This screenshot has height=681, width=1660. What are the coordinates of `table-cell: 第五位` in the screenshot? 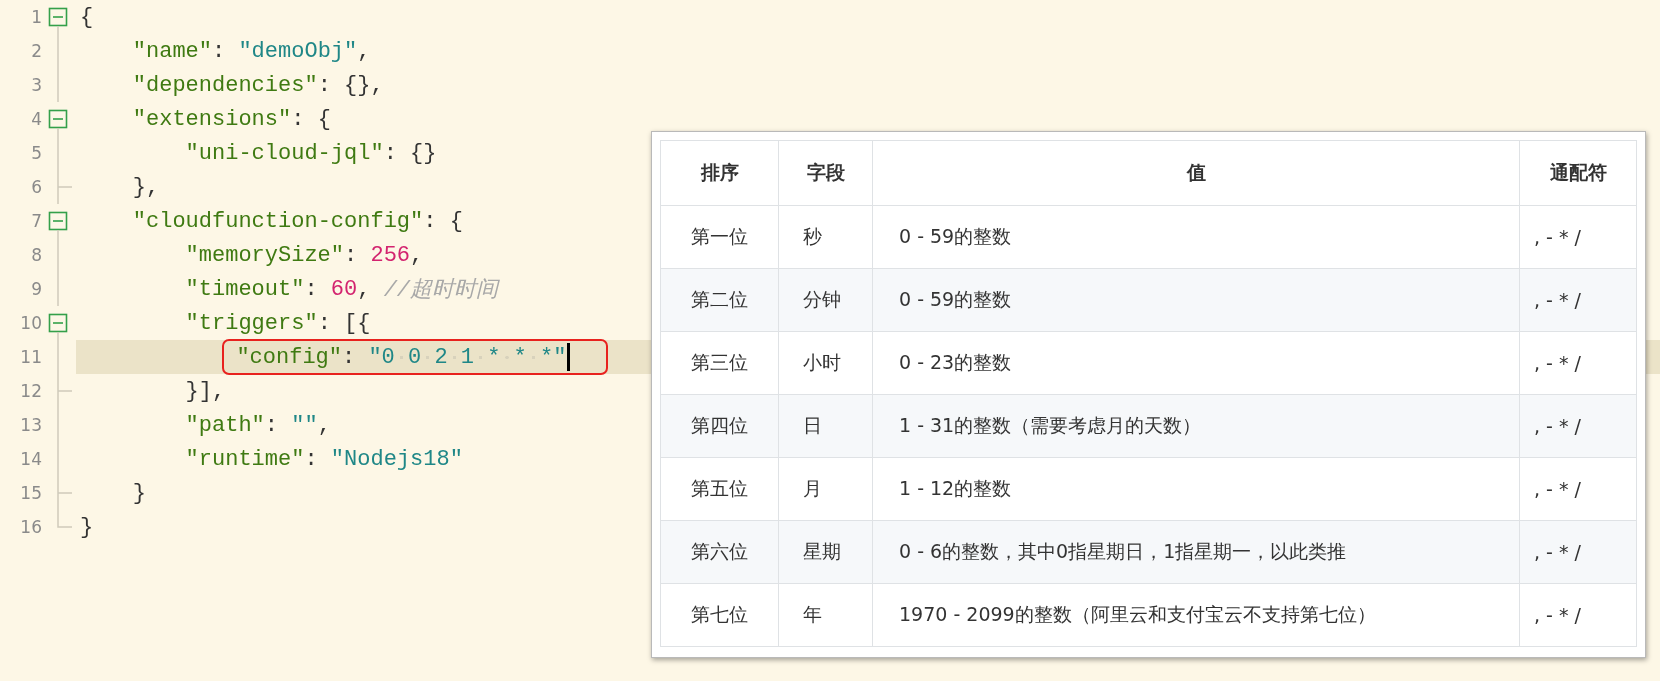 It's located at (719, 489).